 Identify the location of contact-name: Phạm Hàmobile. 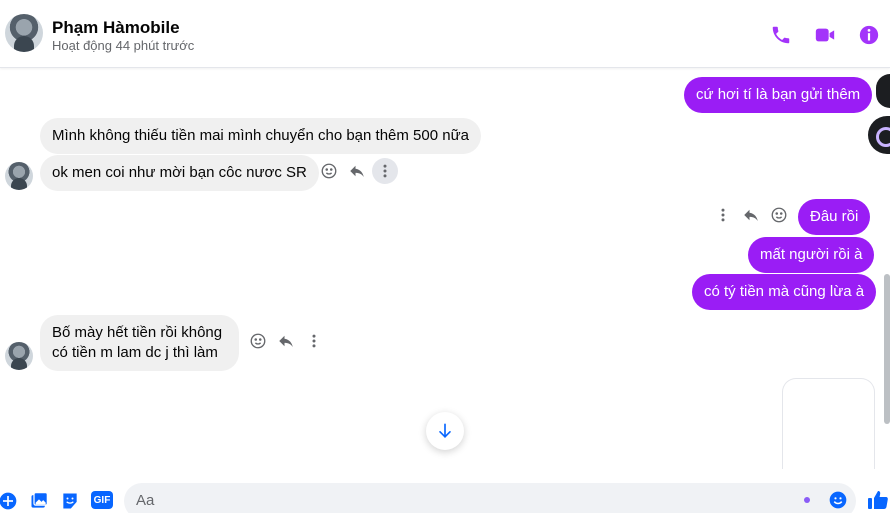
(116, 28).